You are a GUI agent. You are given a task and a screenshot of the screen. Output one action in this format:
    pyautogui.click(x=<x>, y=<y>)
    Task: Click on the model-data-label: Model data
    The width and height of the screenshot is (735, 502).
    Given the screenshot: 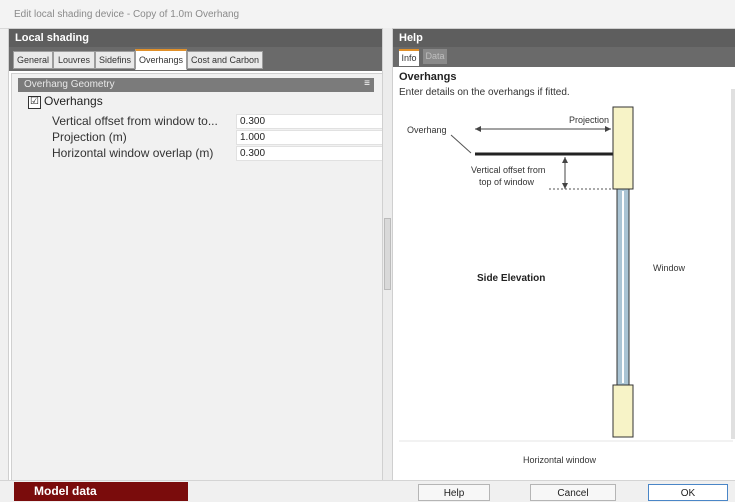 What is the action you would take?
    pyautogui.click(x=65, y=491)
    